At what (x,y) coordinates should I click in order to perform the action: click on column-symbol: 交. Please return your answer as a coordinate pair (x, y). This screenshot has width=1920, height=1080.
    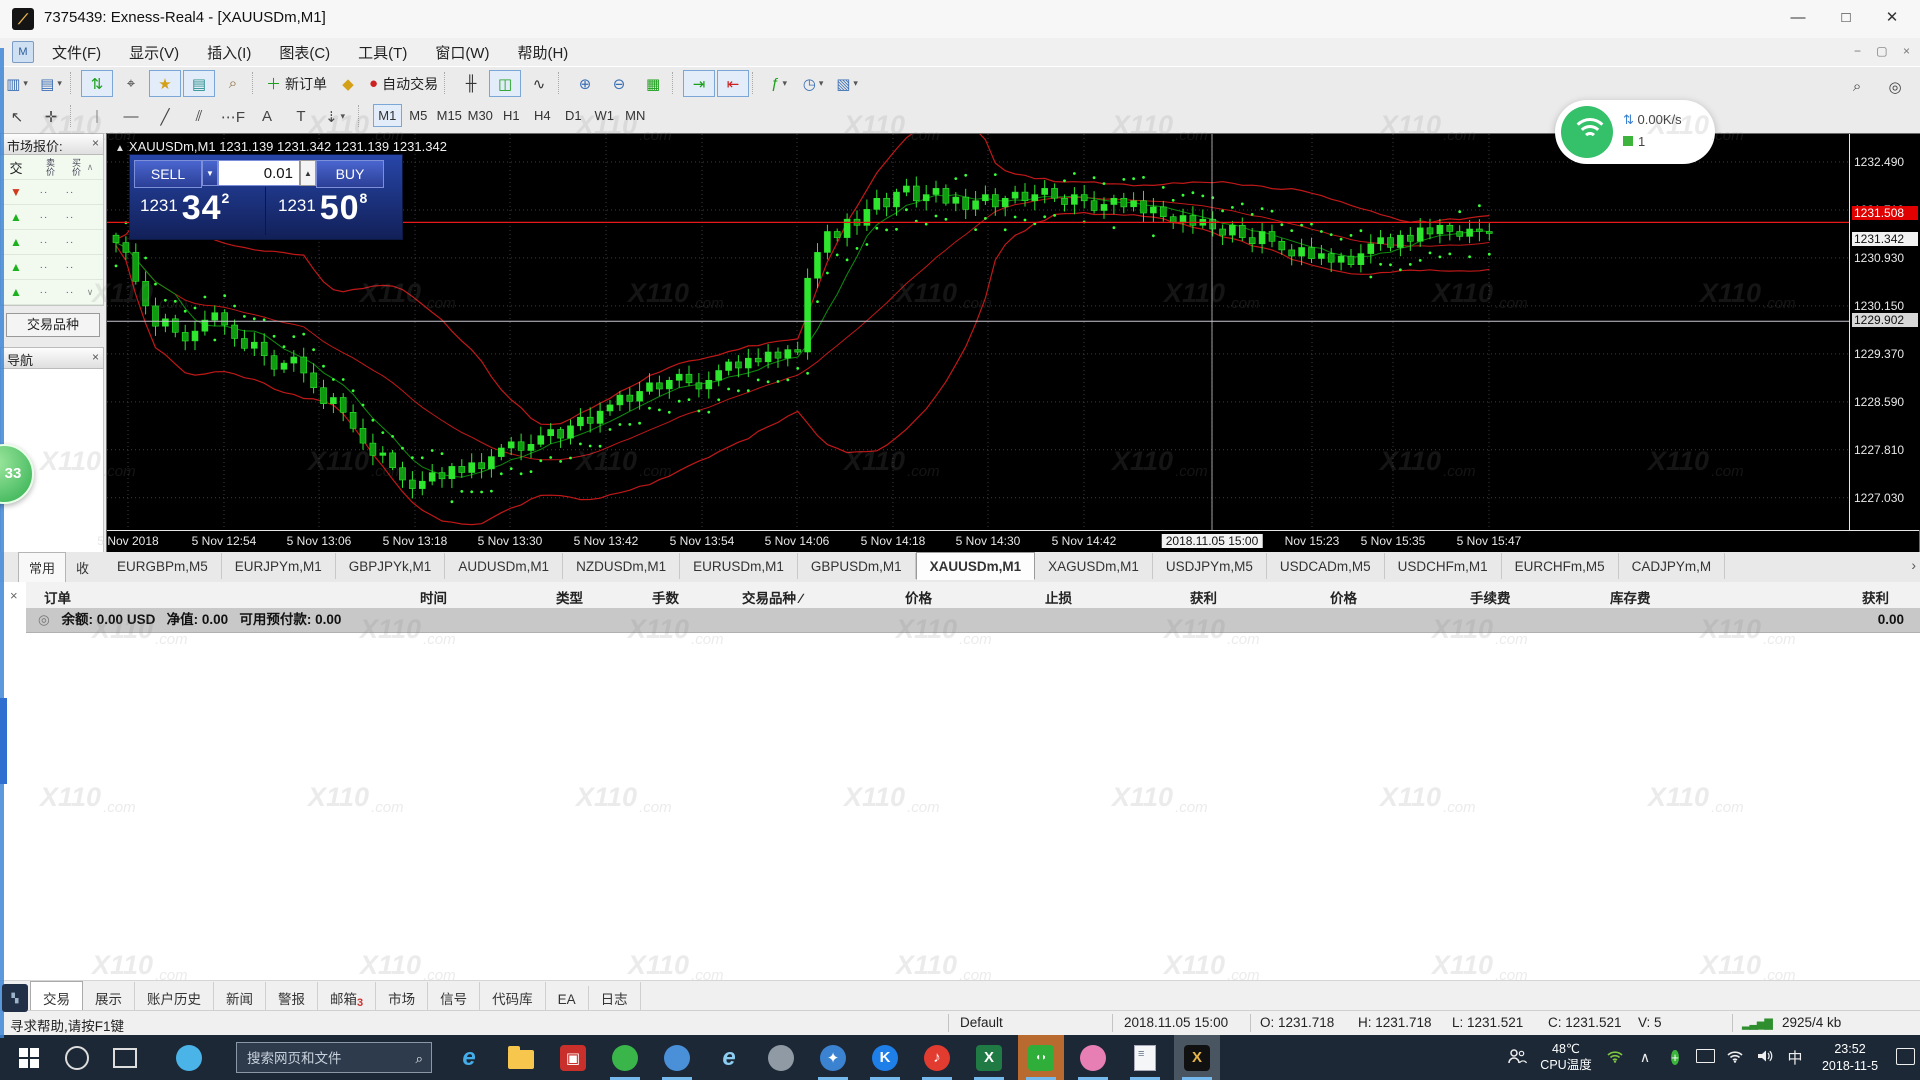
    Looking at the image, I should click on (16, 167).